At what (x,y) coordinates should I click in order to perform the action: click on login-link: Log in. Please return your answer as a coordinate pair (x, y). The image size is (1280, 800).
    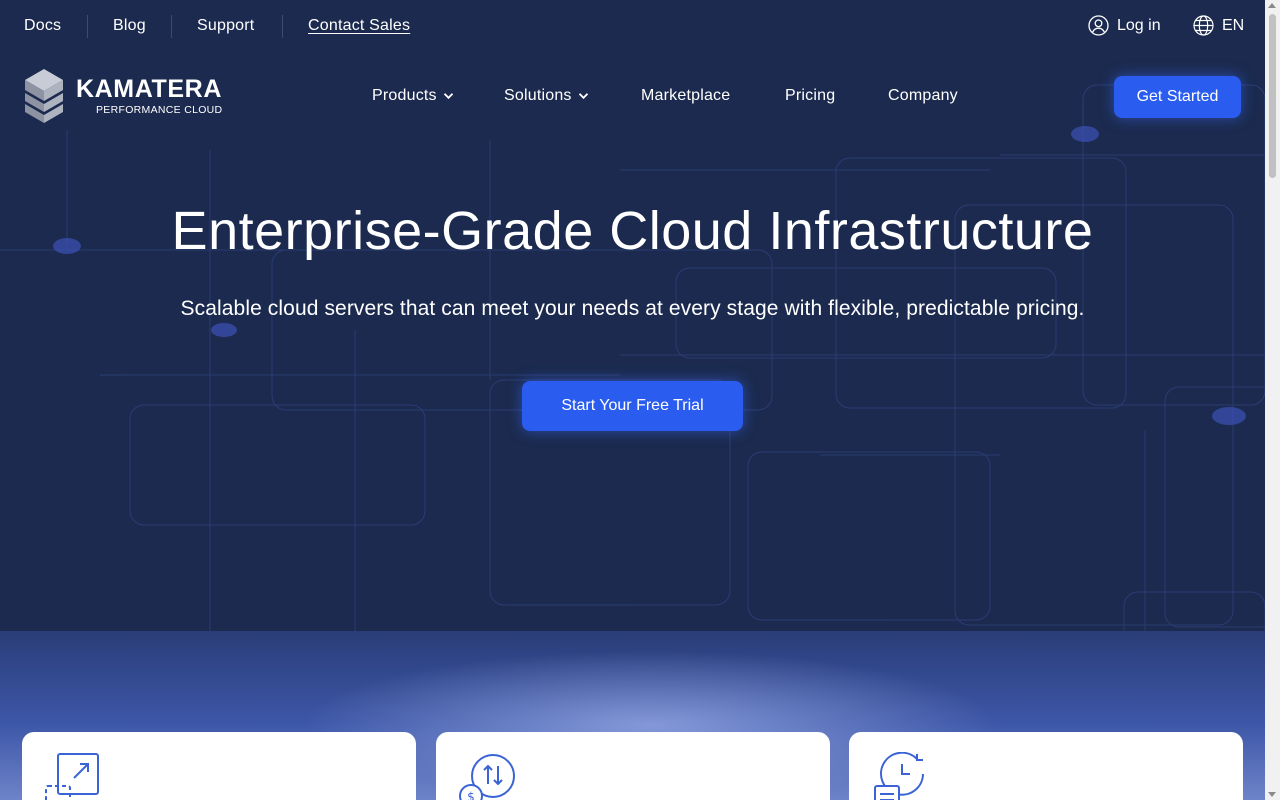
    Looking at the image, I should click on (1124, 25).